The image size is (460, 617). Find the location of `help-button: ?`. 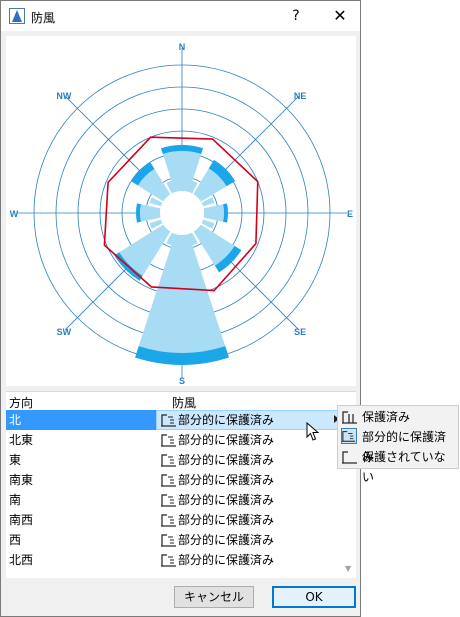

help-button: ? is located at coordinates (296, 16).